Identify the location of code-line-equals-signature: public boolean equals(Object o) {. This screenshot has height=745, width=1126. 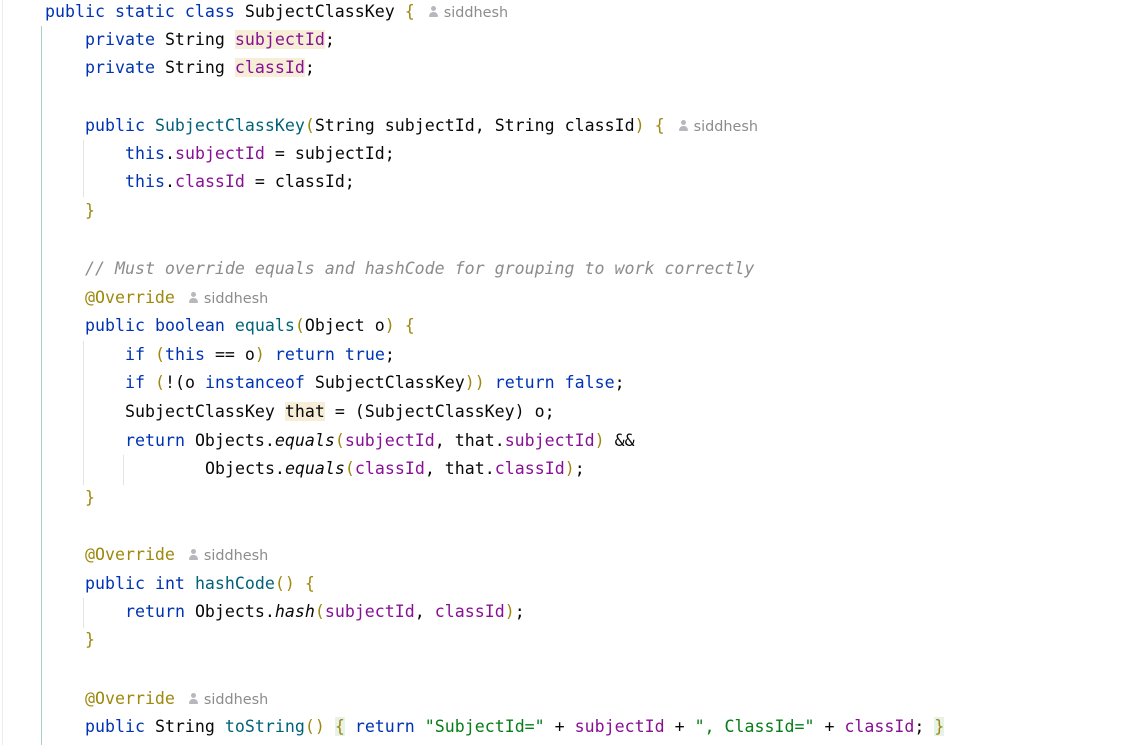
(207, 326).